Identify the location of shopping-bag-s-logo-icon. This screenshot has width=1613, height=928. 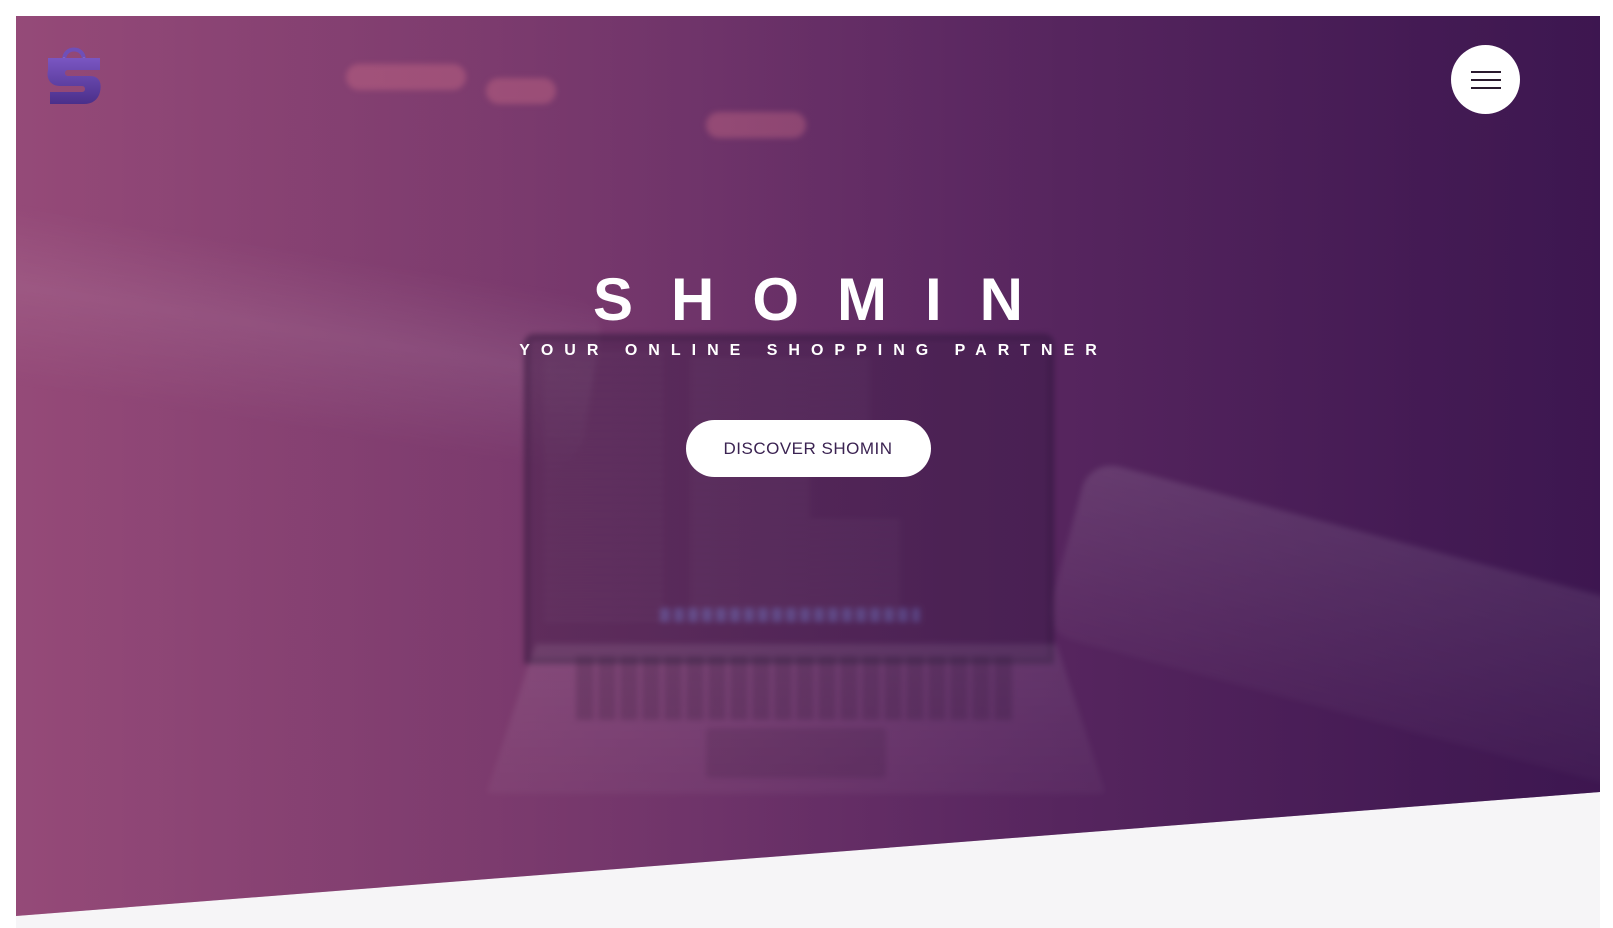
(74, 73).